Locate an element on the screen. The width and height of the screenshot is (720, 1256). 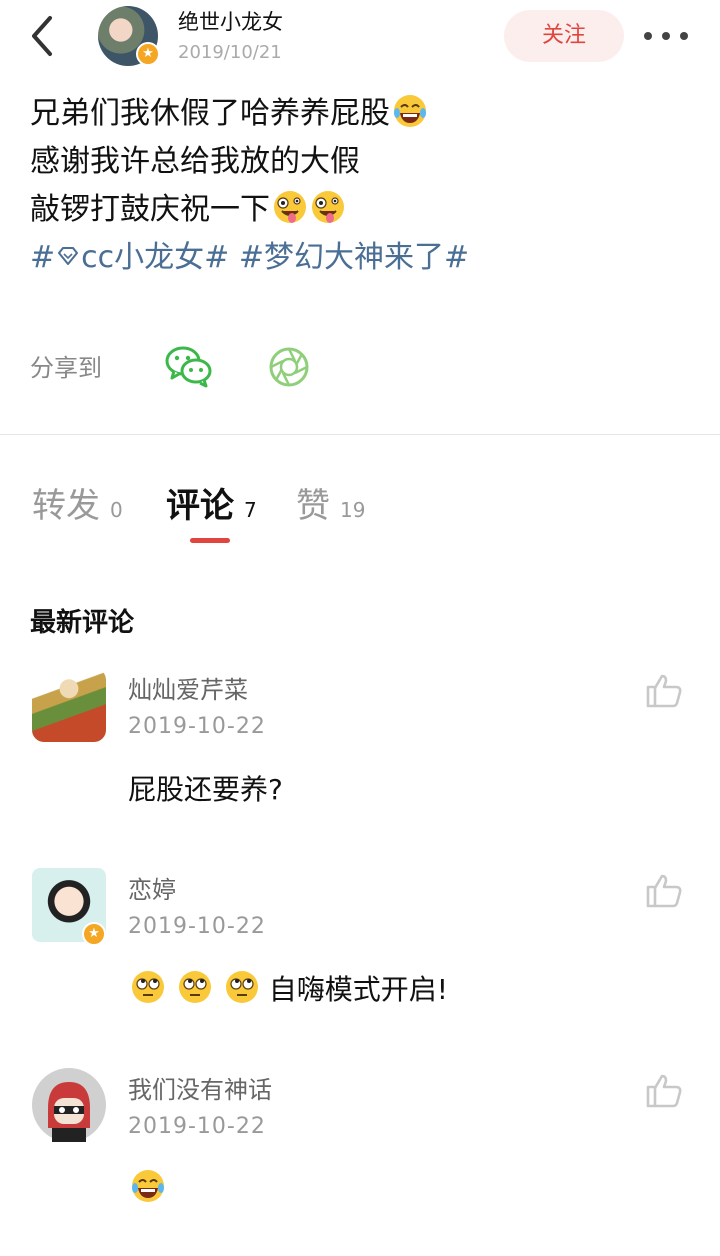
post-line: 敲锣打鼓庆祝一下 is located at coordinates (360, 210).